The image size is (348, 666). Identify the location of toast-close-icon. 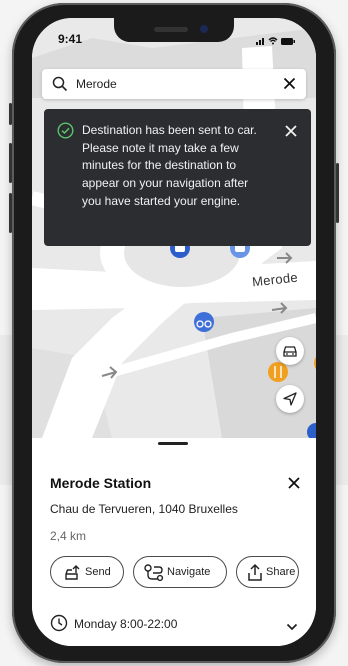
(291, 133).